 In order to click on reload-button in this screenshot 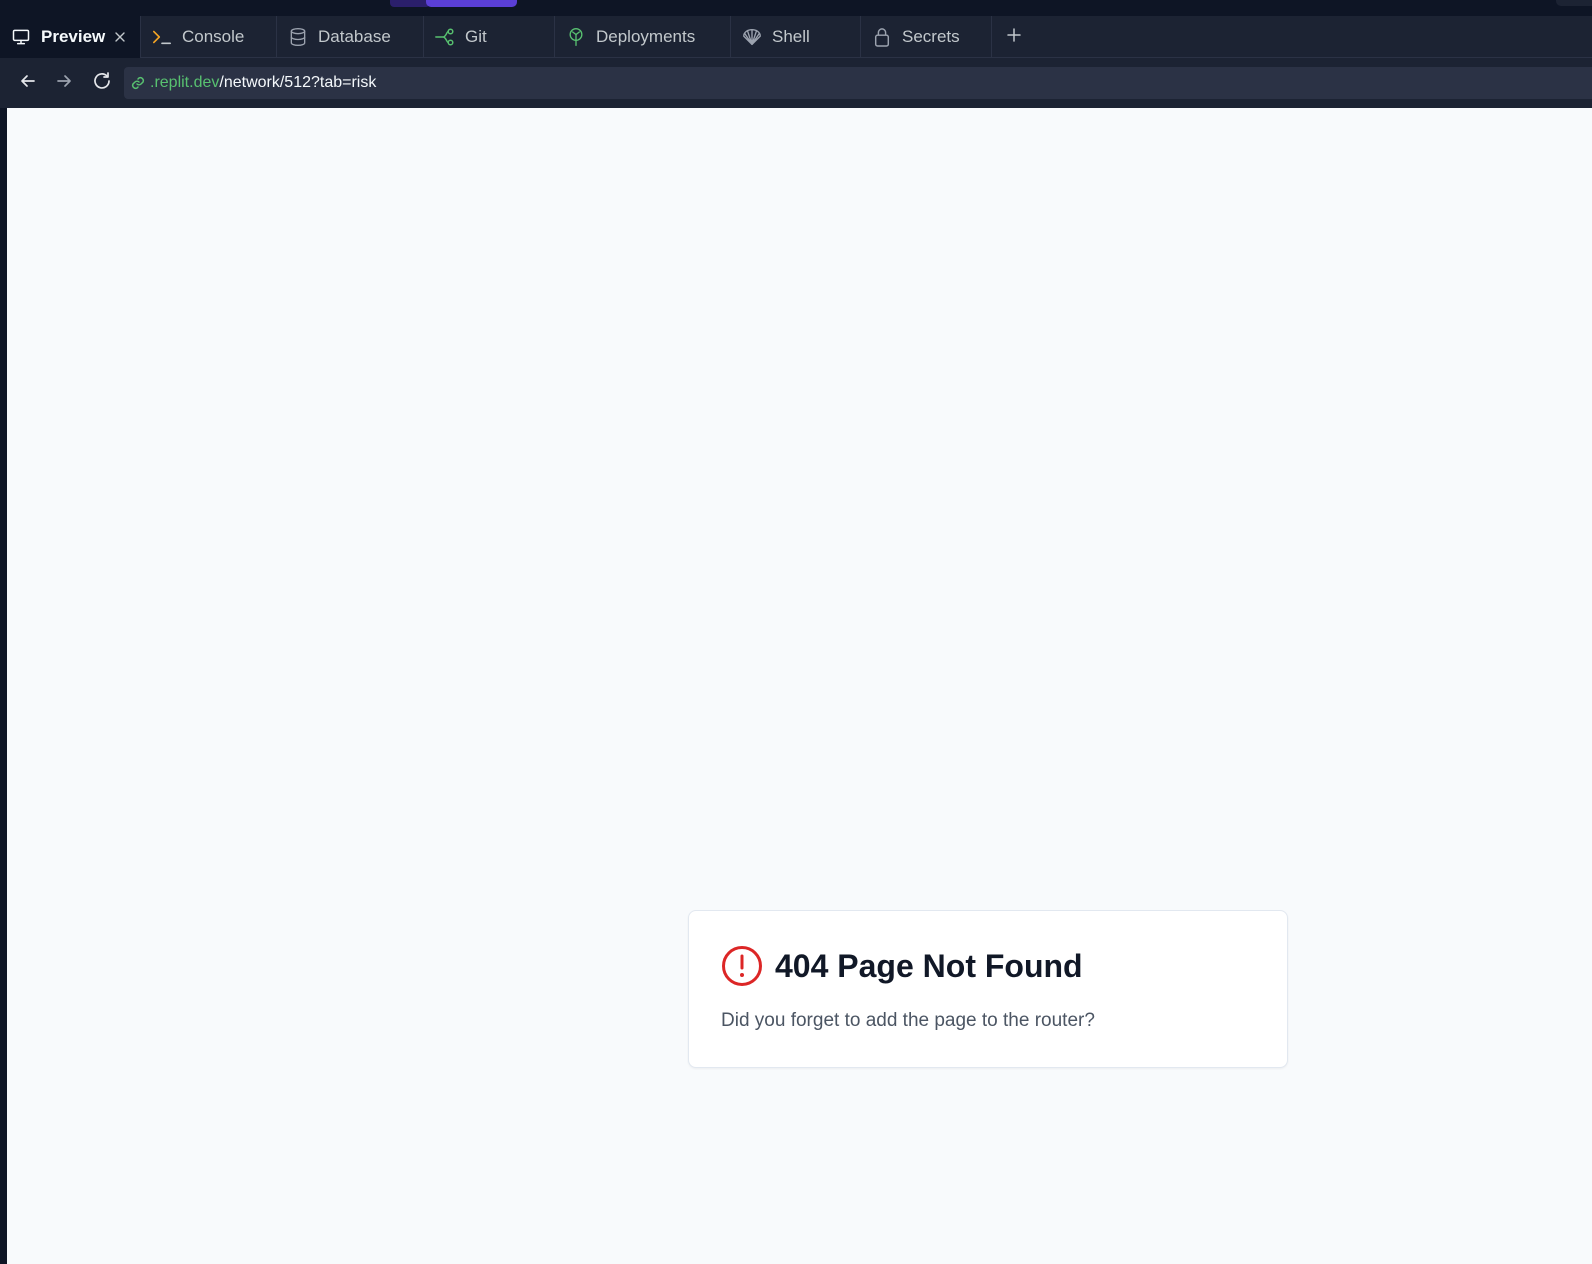, I will do `click(102, 83)`.